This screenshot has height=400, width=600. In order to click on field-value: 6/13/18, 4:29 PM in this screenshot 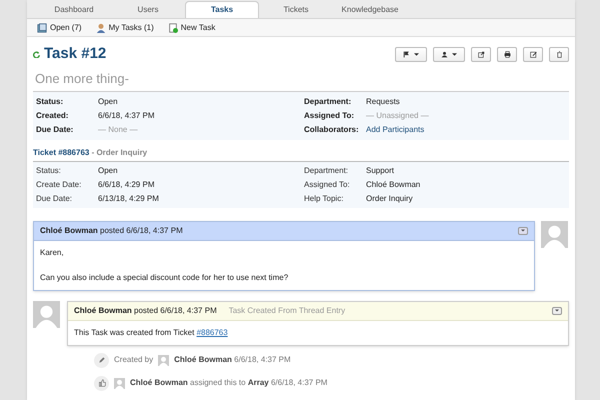, I will do `click(128, 198)`.